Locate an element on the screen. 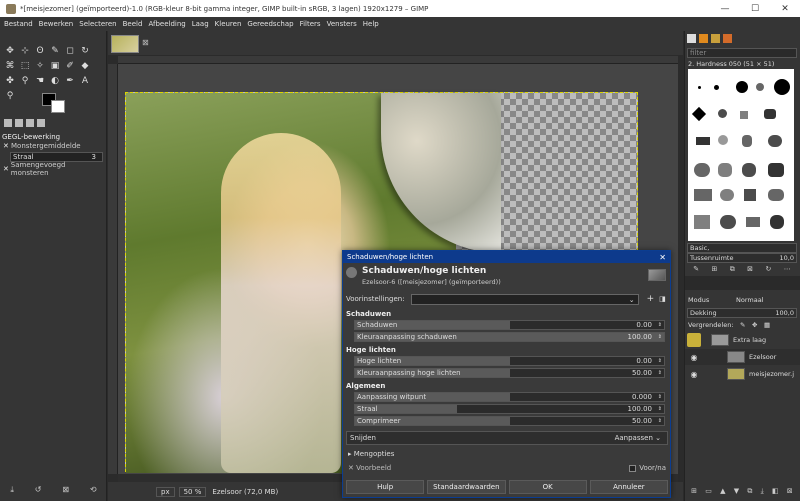 This screenshot has height=501, width=800. lock-position-icon: ✥ is located at coordinates (754, 325).